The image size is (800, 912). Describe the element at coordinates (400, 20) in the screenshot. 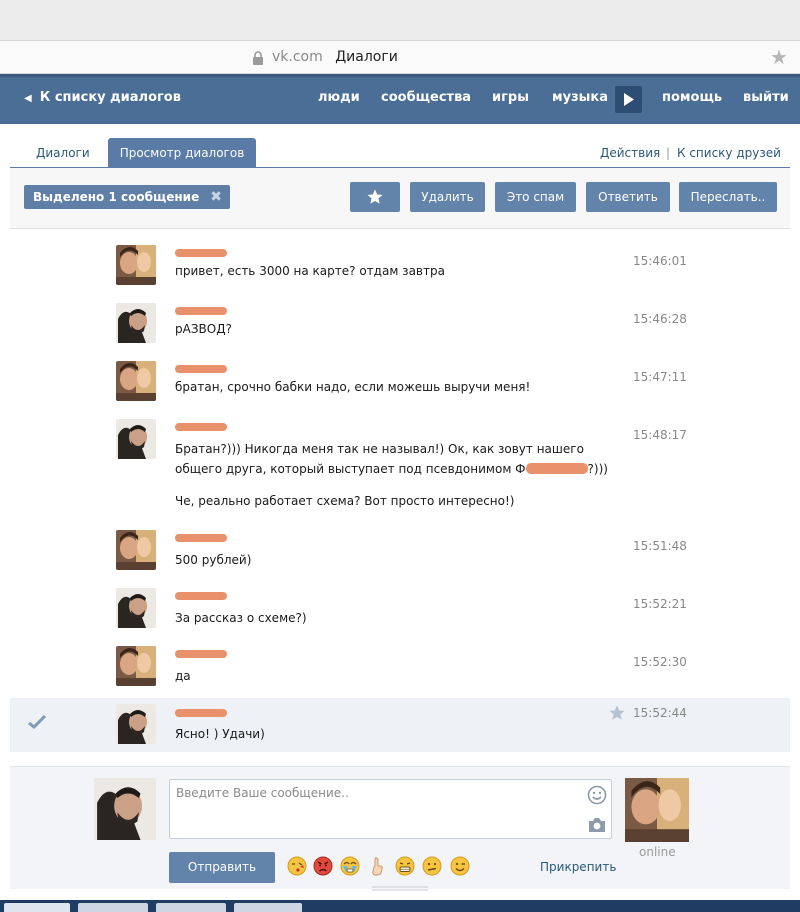

I see `browser-titlebar` at that location.